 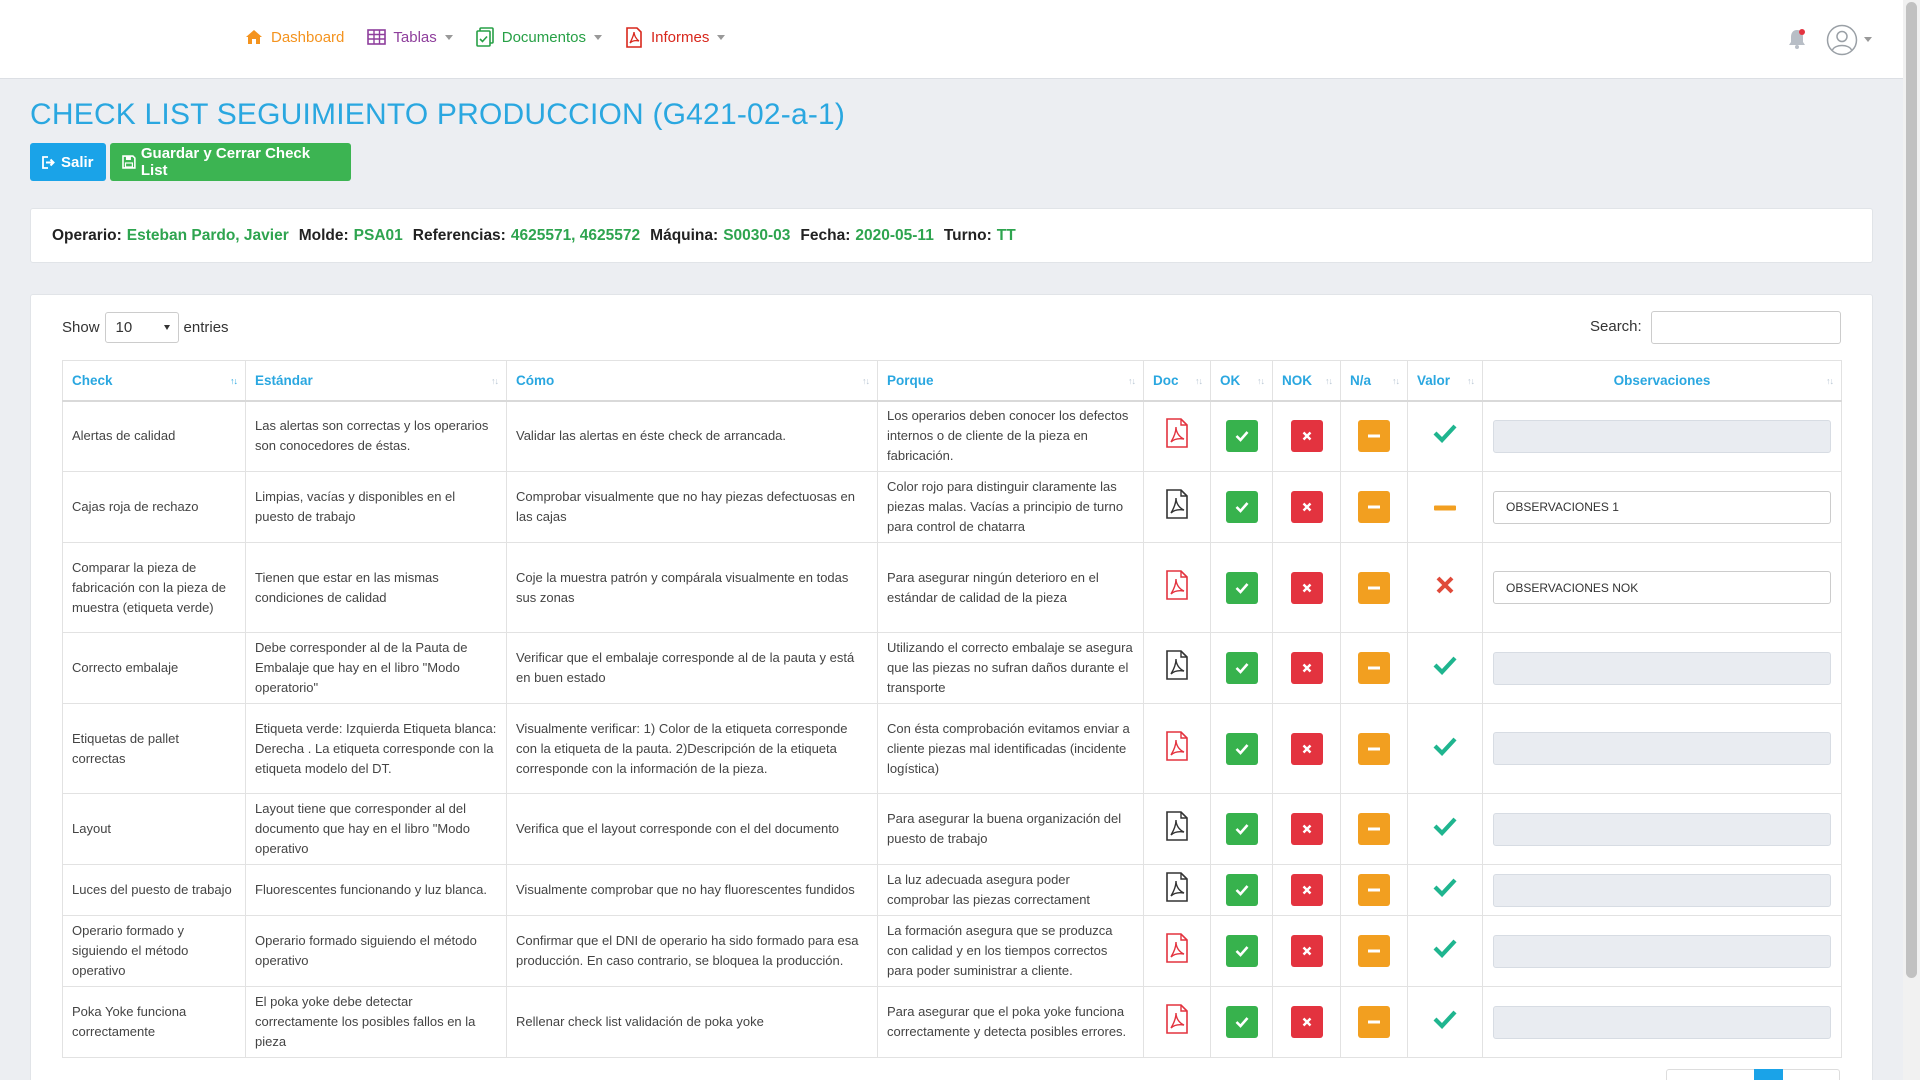 What do you see at coordinates (1361, 380) in the screenshot?
I see `column-header-label: N/a` at bounding box center [1361, 380].